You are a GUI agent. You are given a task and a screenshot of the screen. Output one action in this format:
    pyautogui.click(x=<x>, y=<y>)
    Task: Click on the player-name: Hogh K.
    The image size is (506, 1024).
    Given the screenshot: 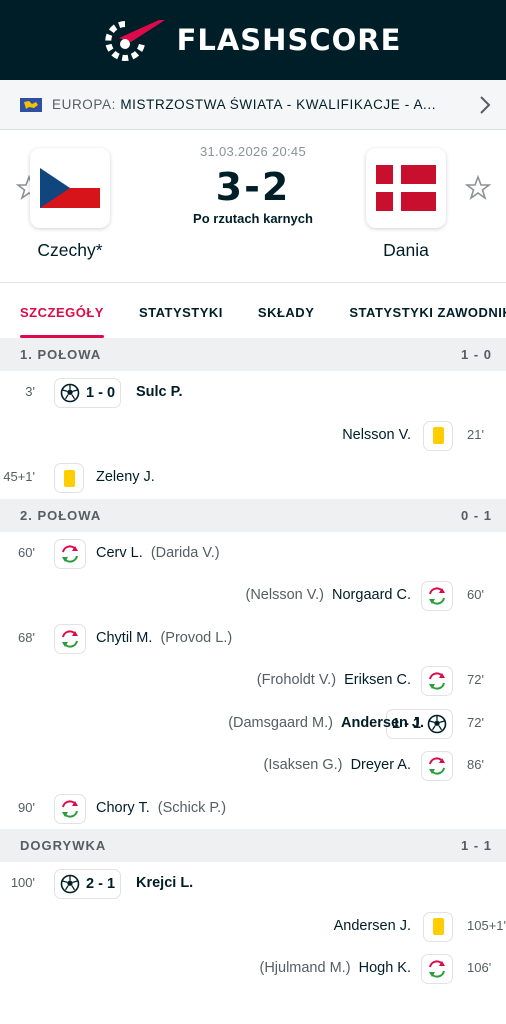 What is the action you would take?
    pyautogui.click(x=384, y=968)
    